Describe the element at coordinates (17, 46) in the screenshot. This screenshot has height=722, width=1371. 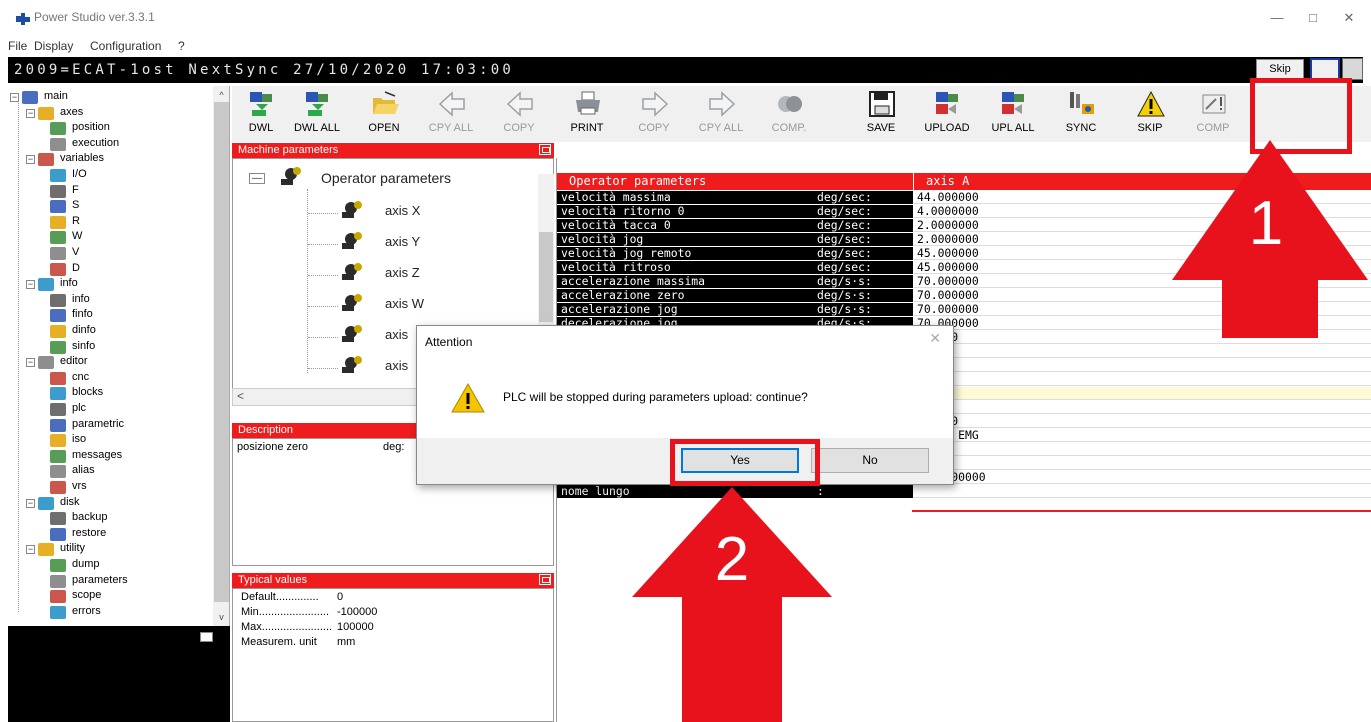
I see `menu-file: File` at that location.